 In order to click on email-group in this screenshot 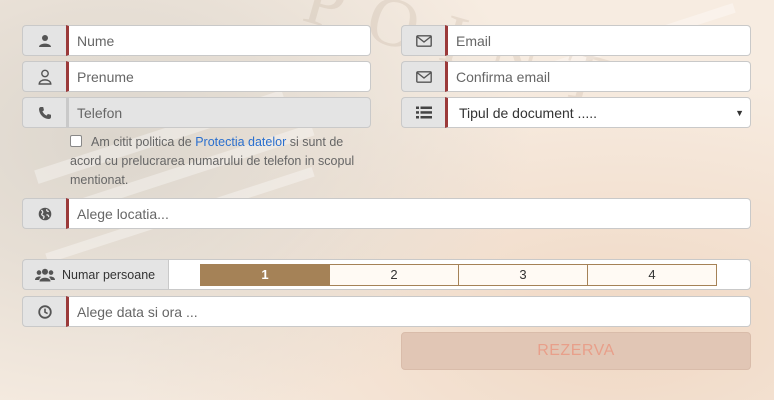, I will do `click(576, 40)`.